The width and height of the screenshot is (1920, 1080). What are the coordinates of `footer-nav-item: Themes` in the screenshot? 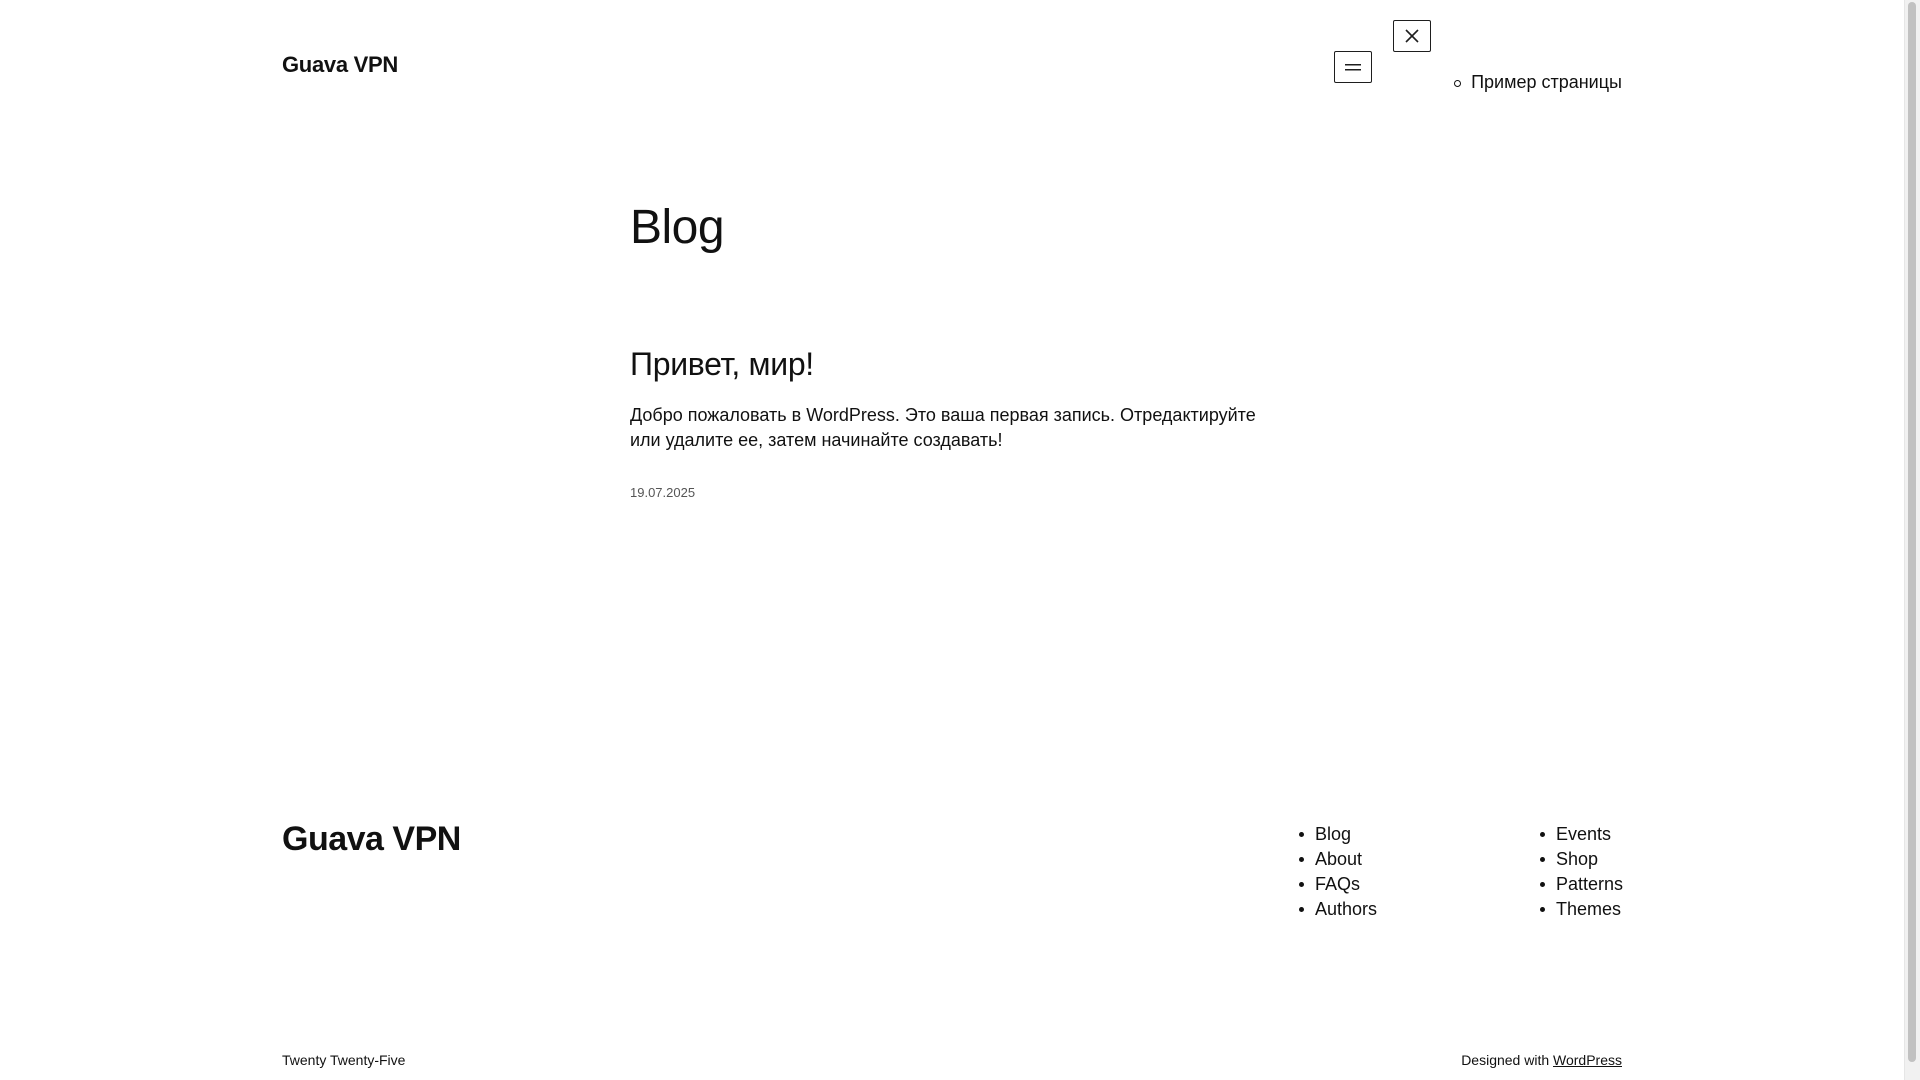 It's located at (1581, 909).